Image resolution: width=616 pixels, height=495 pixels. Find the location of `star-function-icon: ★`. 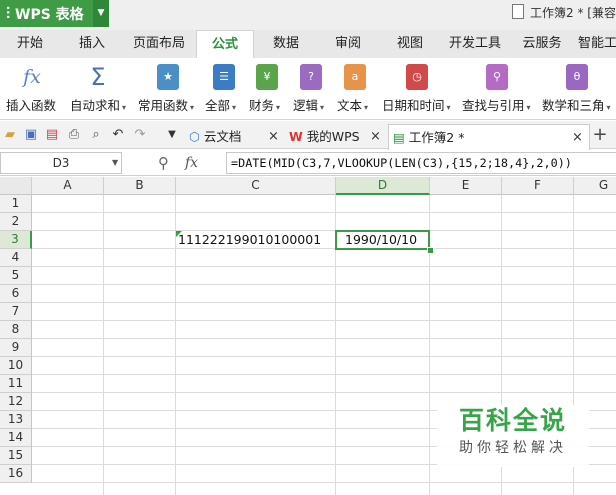

star-function-icon: ★ is located at coordinates (168, 77).